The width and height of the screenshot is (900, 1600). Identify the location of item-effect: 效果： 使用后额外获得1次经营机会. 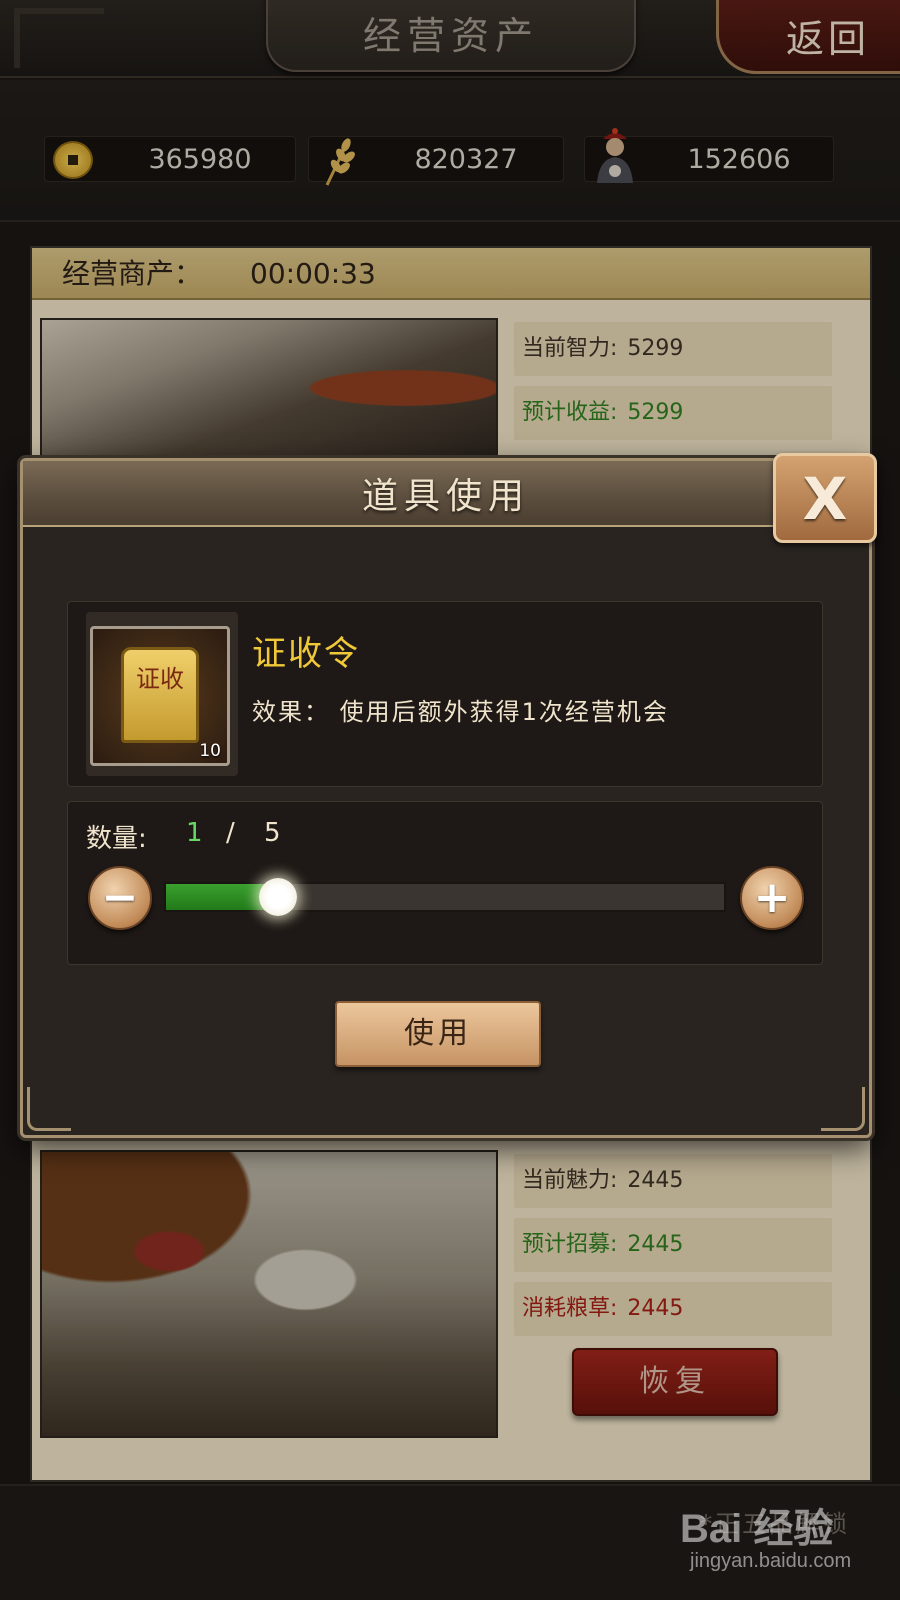
(460, 712).